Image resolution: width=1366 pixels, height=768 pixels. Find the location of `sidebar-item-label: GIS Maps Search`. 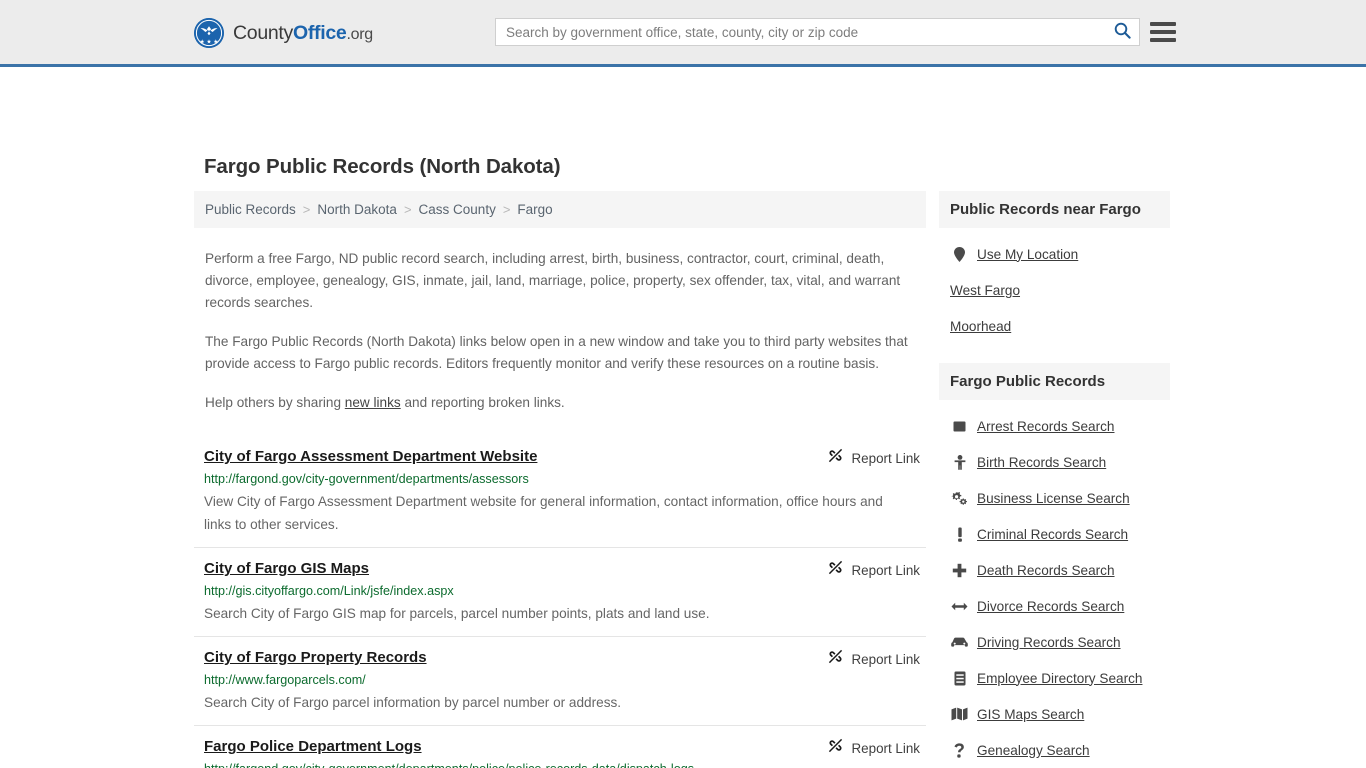

sidebar-item-label: GIS Maps Search is located at coordinates (1031, 714).